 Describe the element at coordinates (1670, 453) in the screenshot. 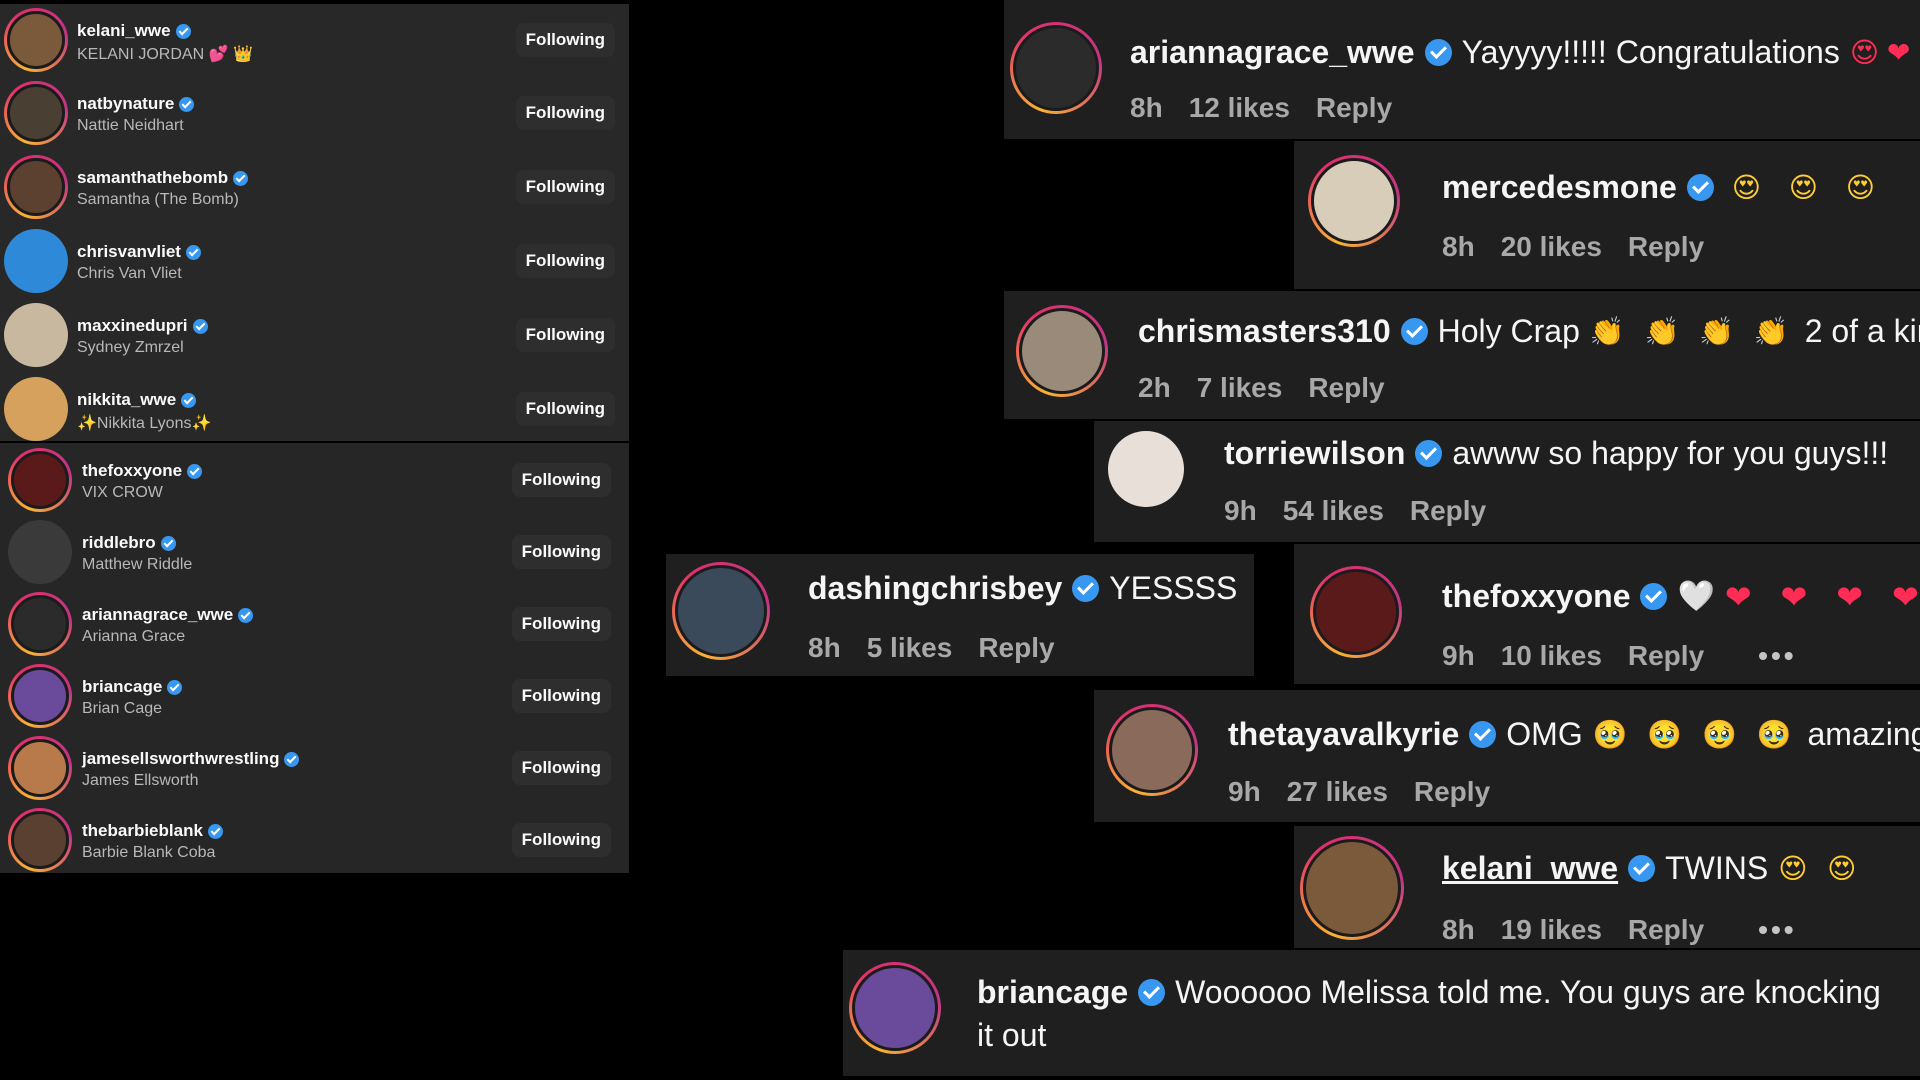

I see `comment-text: awww so happy for you guys!!!` at that location.